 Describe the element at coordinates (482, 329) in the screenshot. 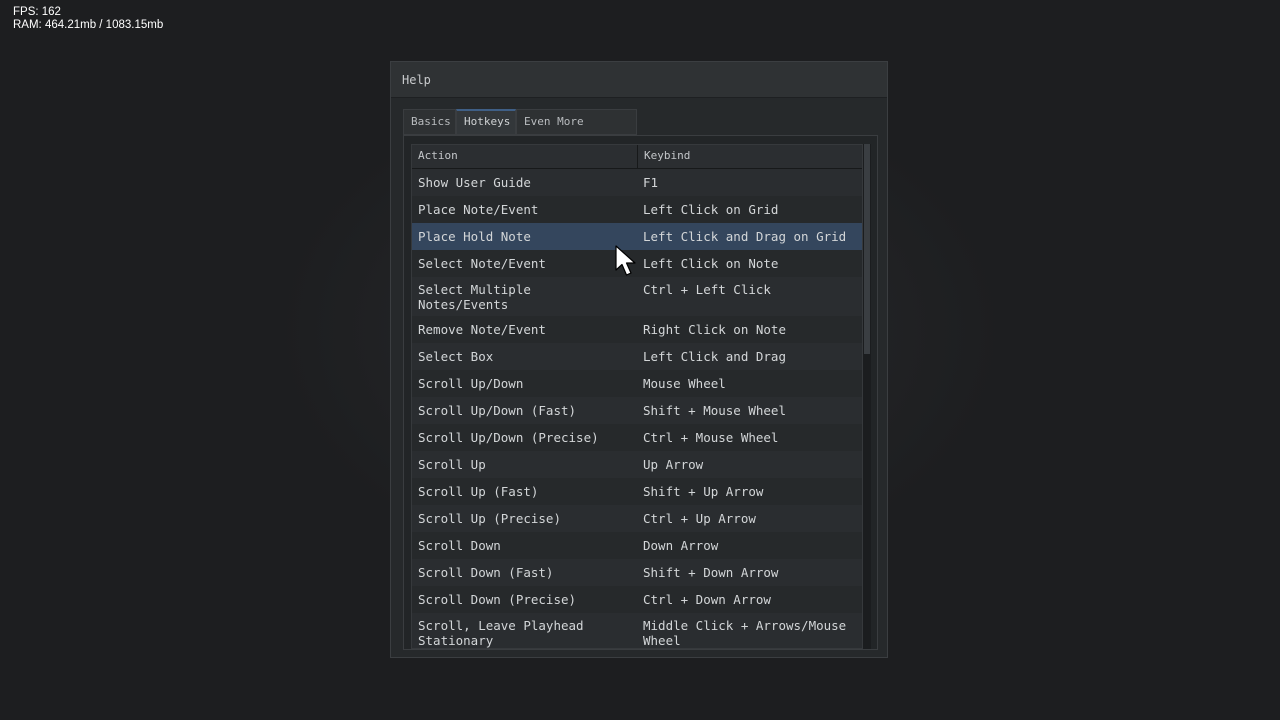

I see `cell-action: Remove Note/Event` at that location.